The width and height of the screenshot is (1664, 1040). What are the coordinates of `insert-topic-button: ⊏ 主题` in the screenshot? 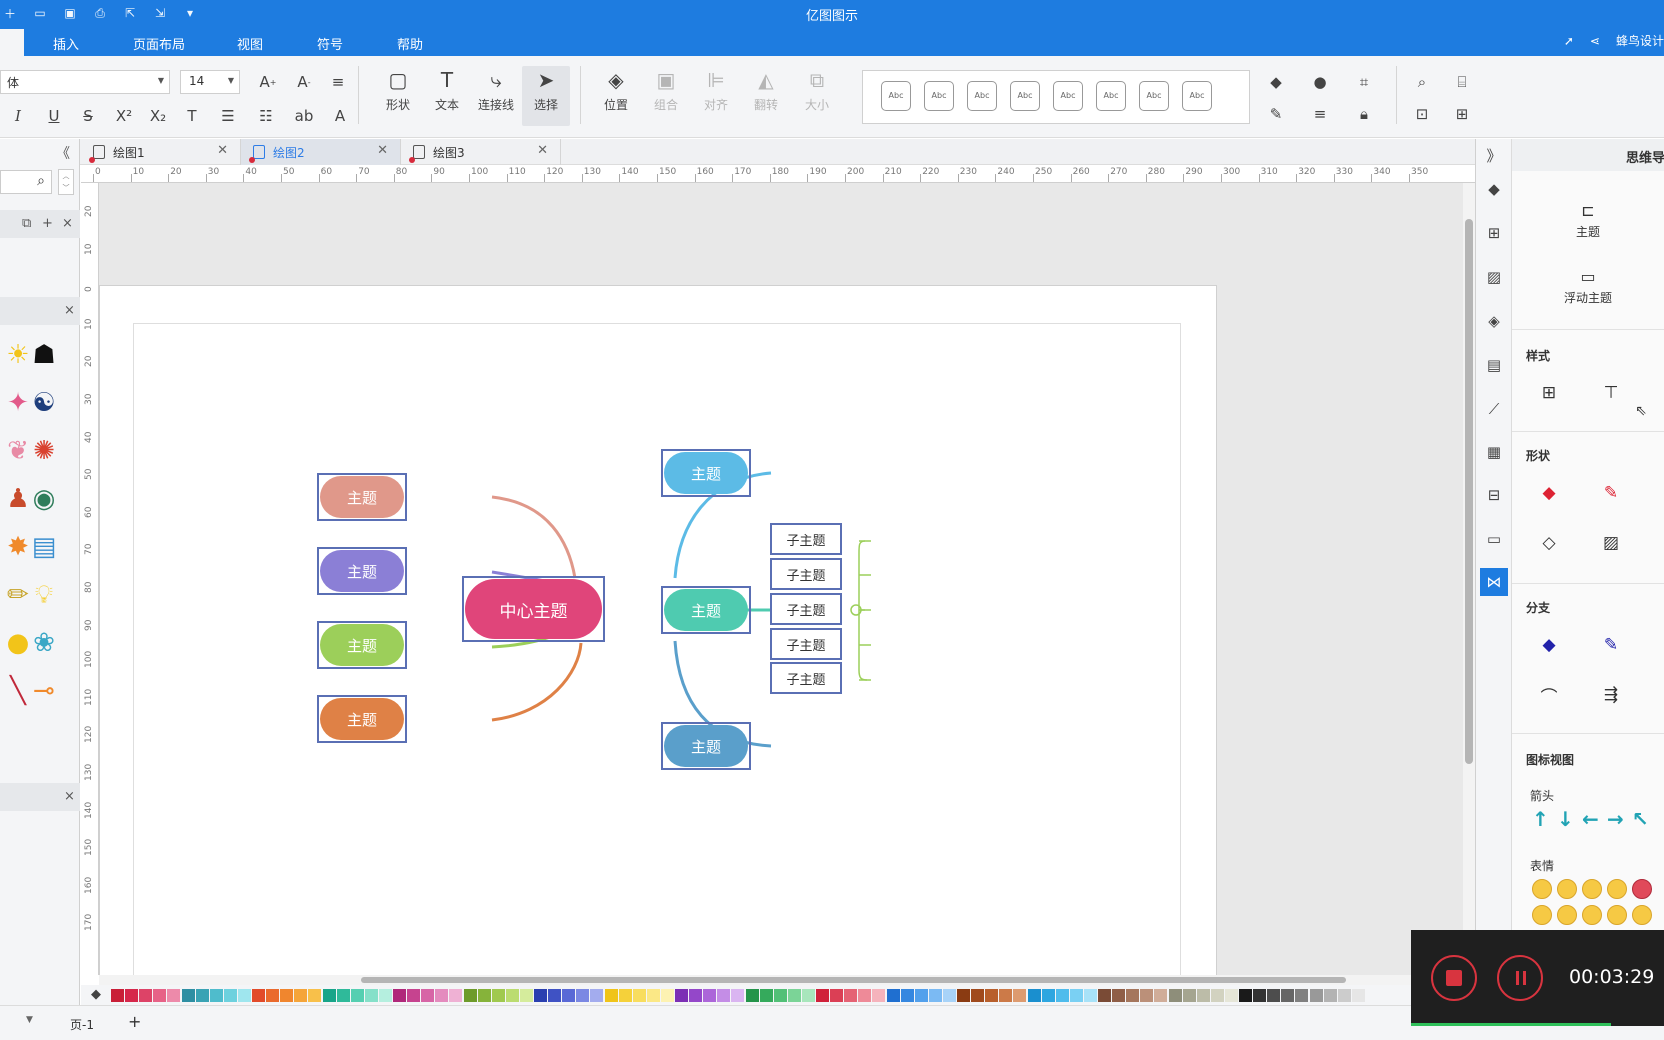 It's located at (1588, 219).